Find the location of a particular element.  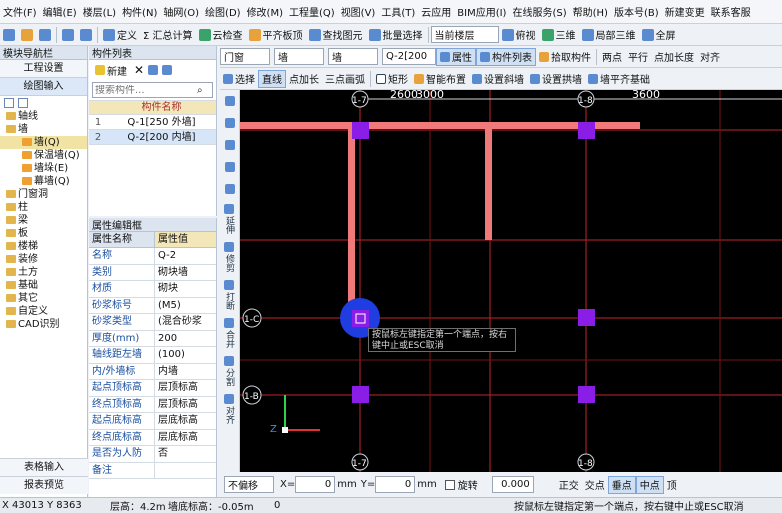

menu-item: 新建变更 is located at coordinates (685, 11).